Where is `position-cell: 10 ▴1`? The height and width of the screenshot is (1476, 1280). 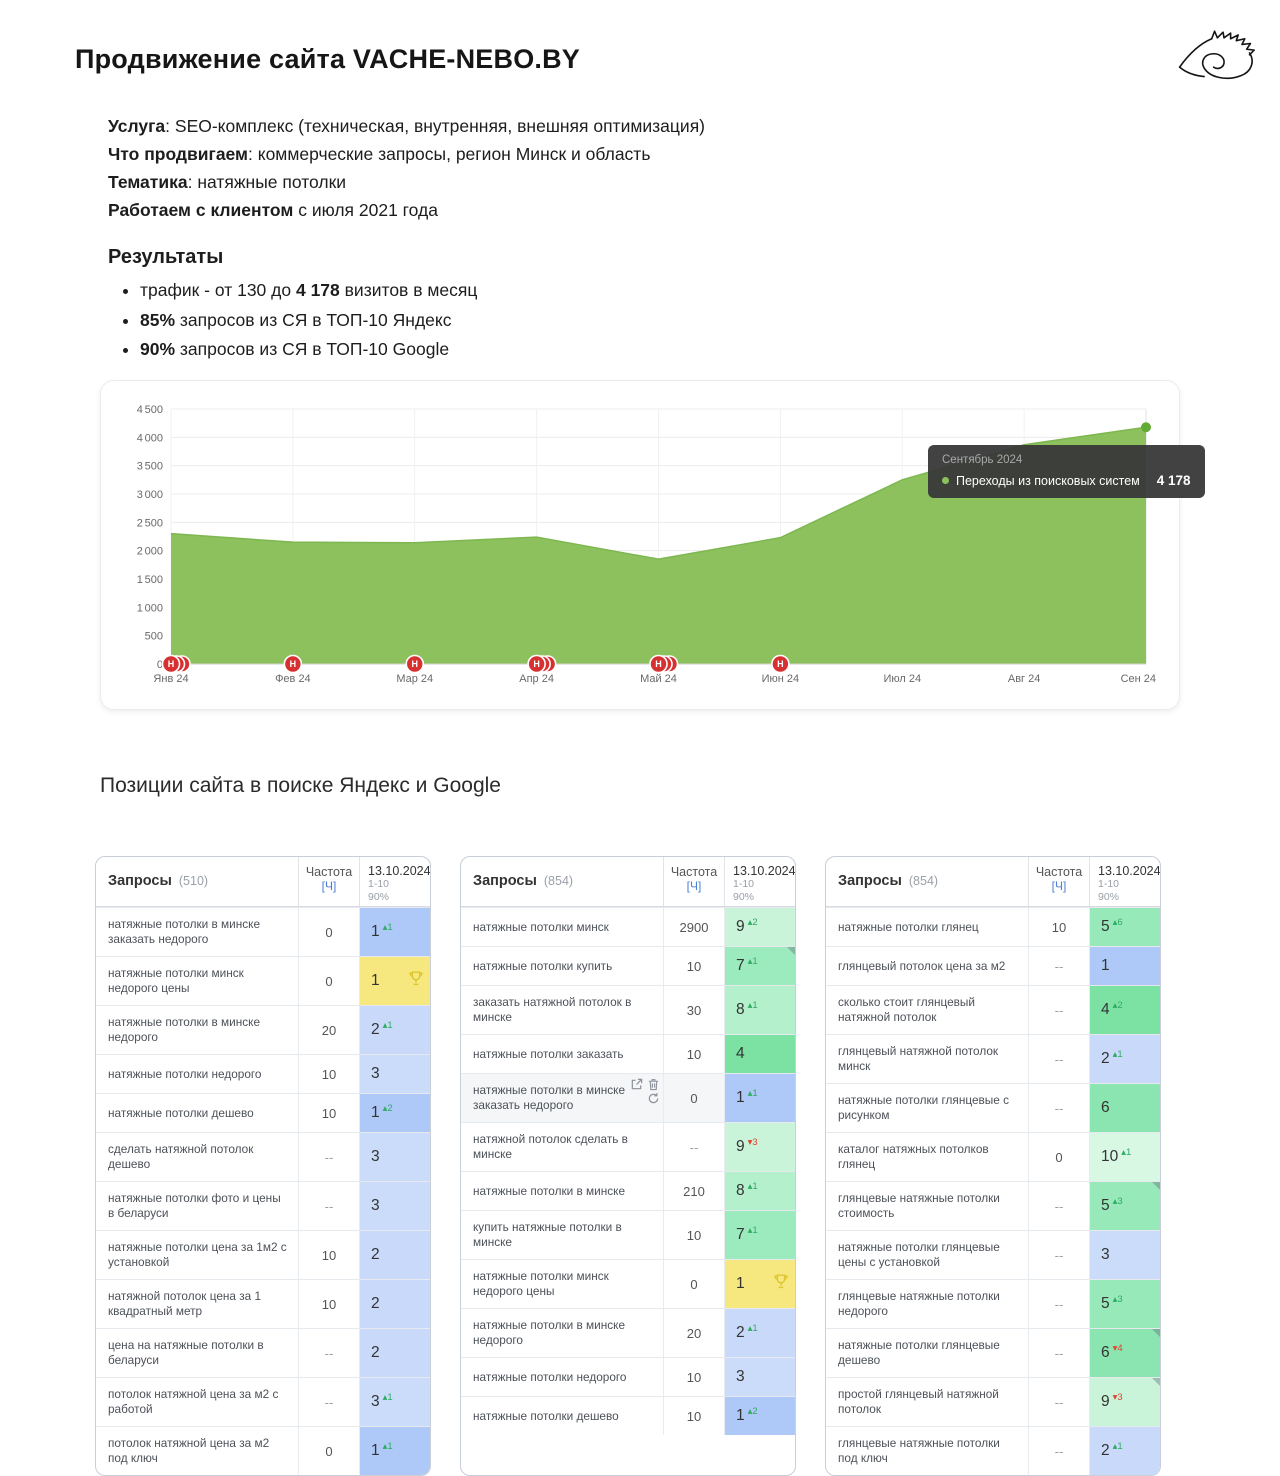
position-cell: 10 ▴1 is located at coordinates (1125, 1157).